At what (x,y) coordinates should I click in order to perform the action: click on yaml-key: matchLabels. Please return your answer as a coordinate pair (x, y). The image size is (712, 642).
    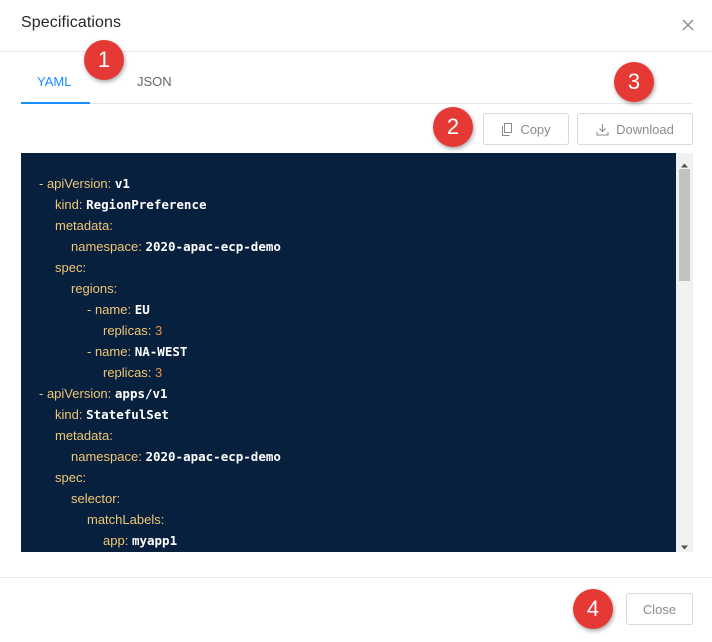
    Looking at the image, I should click on (124, 519).